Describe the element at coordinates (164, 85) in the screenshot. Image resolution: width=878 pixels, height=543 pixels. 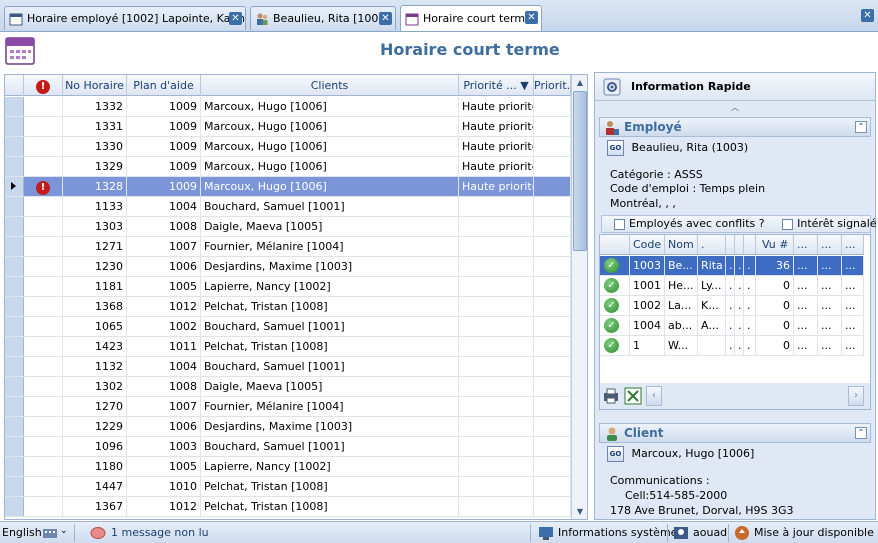
I see `column-header-plan-aide: Plan d'aide` at that location.